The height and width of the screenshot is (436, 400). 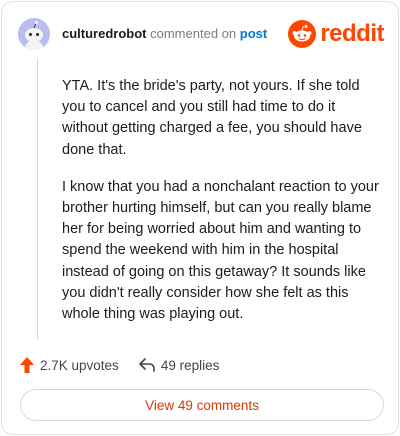 What do you see at coordinates (147, 365) in the screenshot?
I see `reply-arrow-icon` at bounding box center [147, 365].